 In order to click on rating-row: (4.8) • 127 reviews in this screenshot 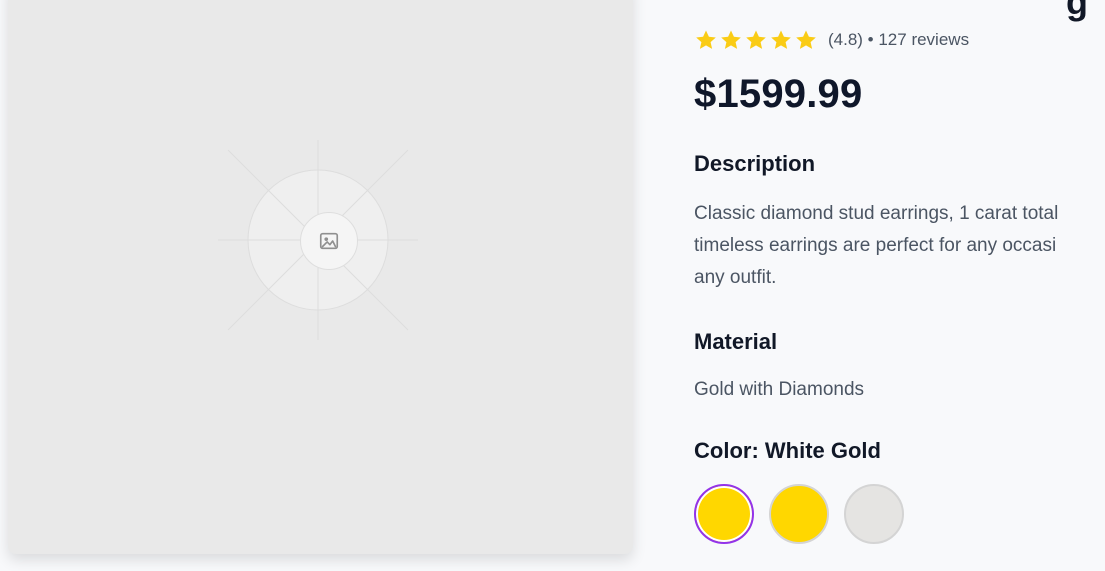, I will do `click(831, 40)`.